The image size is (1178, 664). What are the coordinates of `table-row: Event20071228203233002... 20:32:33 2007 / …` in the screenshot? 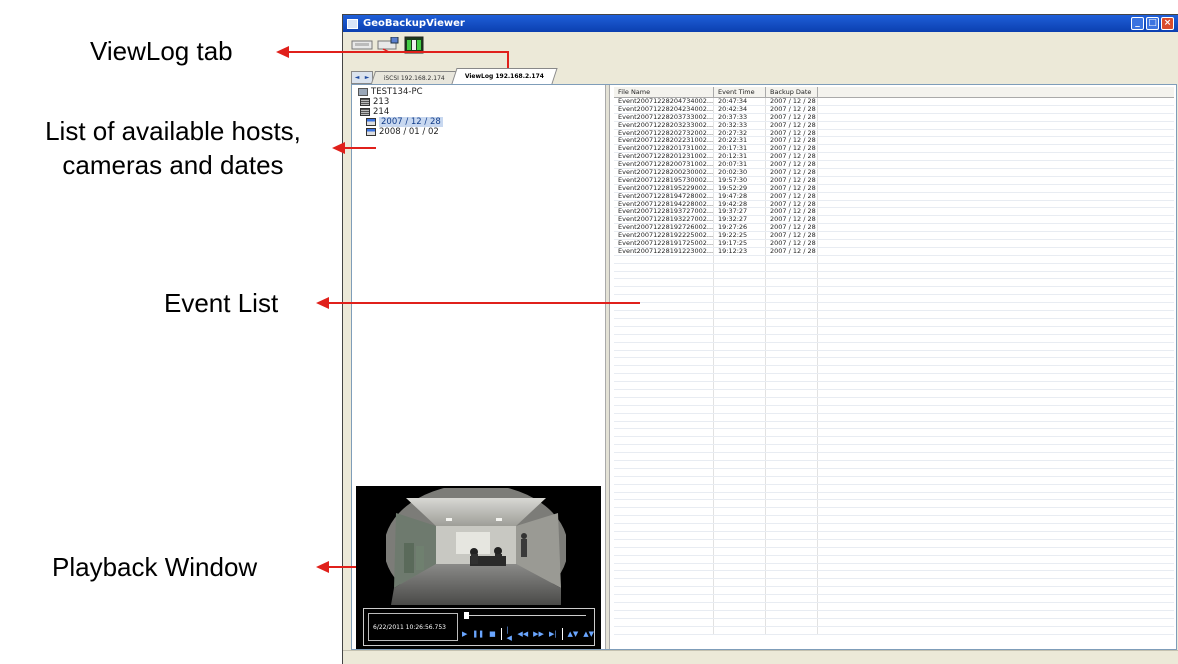 It's located at (894, 125).